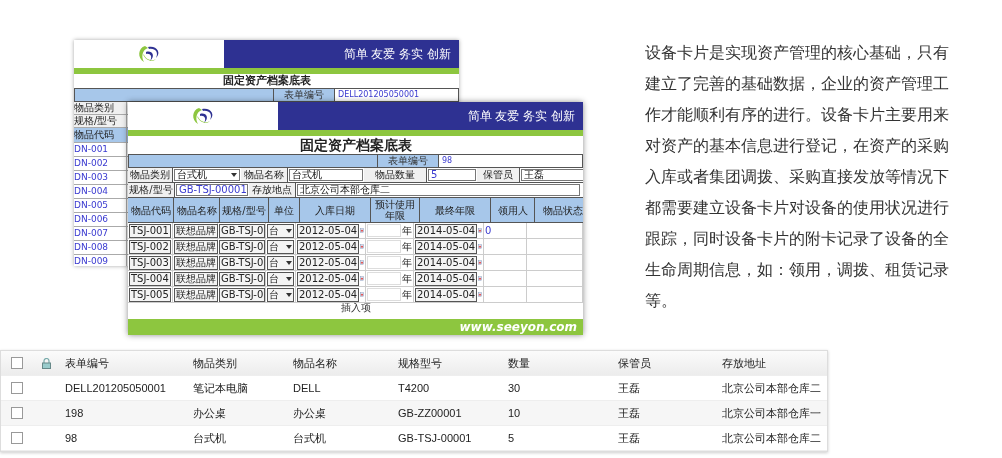 Image resolution: width=1002 pixels, height=458 pixels. I want to click on table-cell-text: 办公桌, so click(209, 413).